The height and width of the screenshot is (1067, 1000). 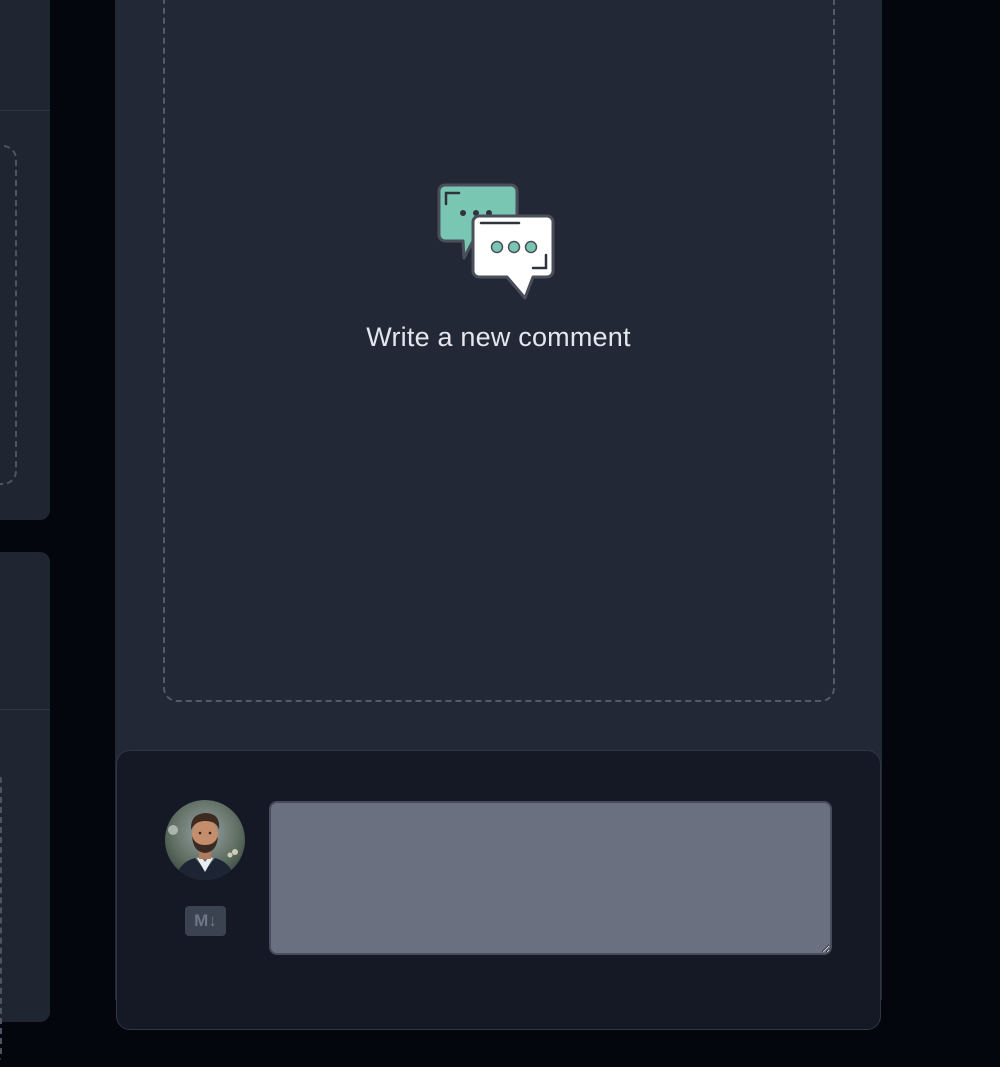 What do you see at coordinates (496, 241) in the screenshot?
I see `chat-bubbles-icon` at bounding box center [496, 241].